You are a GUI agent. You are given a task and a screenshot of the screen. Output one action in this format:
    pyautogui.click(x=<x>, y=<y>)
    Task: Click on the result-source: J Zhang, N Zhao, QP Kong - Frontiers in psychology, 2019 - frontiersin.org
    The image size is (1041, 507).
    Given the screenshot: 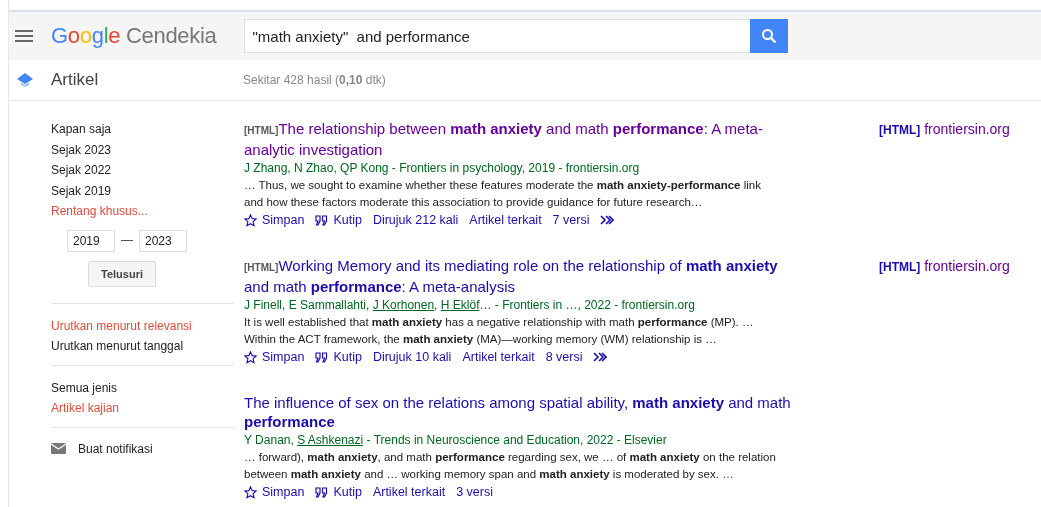 What is the action you would take?
    pyautogui.click(x=442, y=168)
    